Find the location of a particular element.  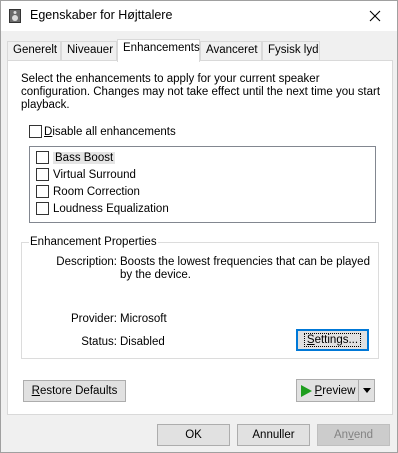

disable-all-checkbox: Disable all enhancements is located at coordinates (102, 131).